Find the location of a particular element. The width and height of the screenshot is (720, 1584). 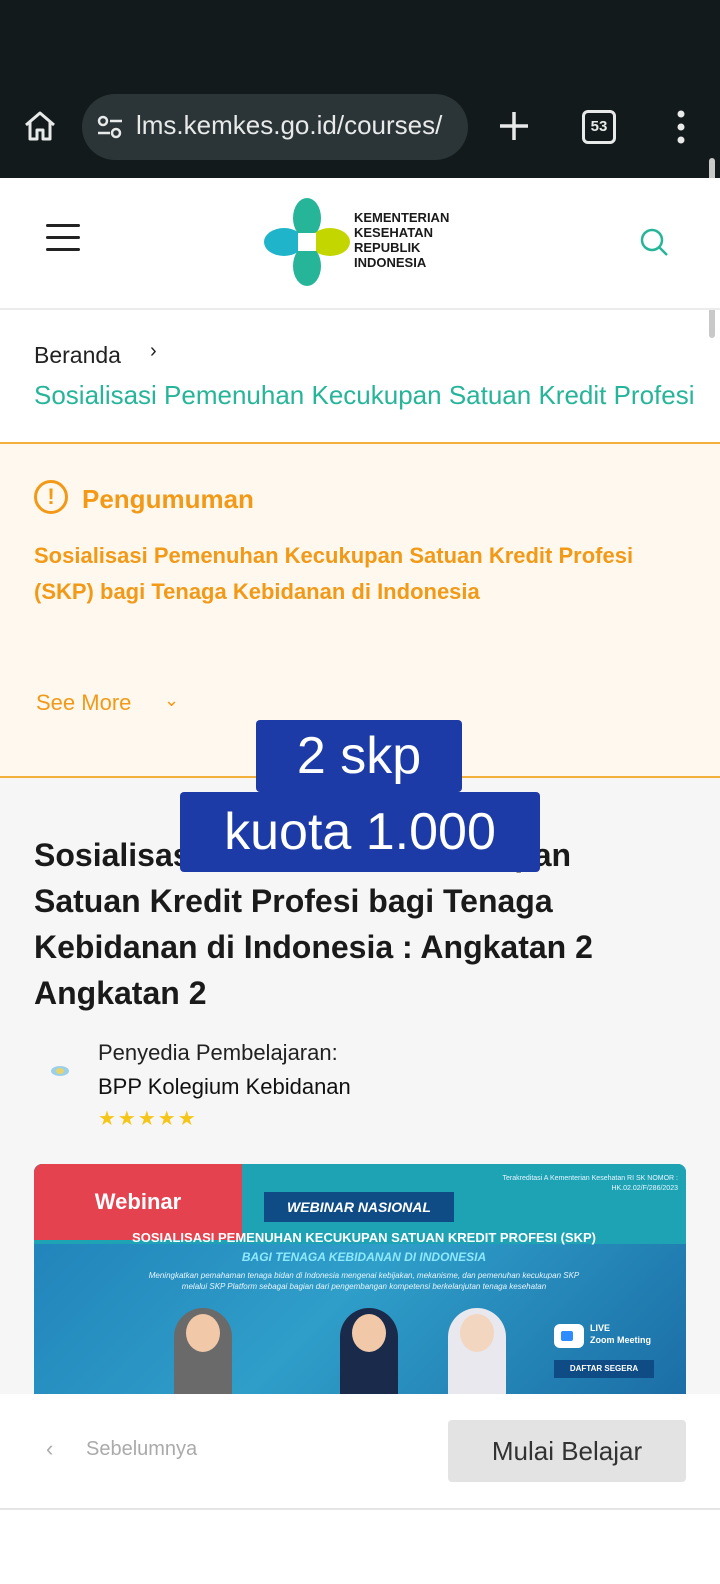

announcement-title: Pengumuman is located at coordinates (168, 499).